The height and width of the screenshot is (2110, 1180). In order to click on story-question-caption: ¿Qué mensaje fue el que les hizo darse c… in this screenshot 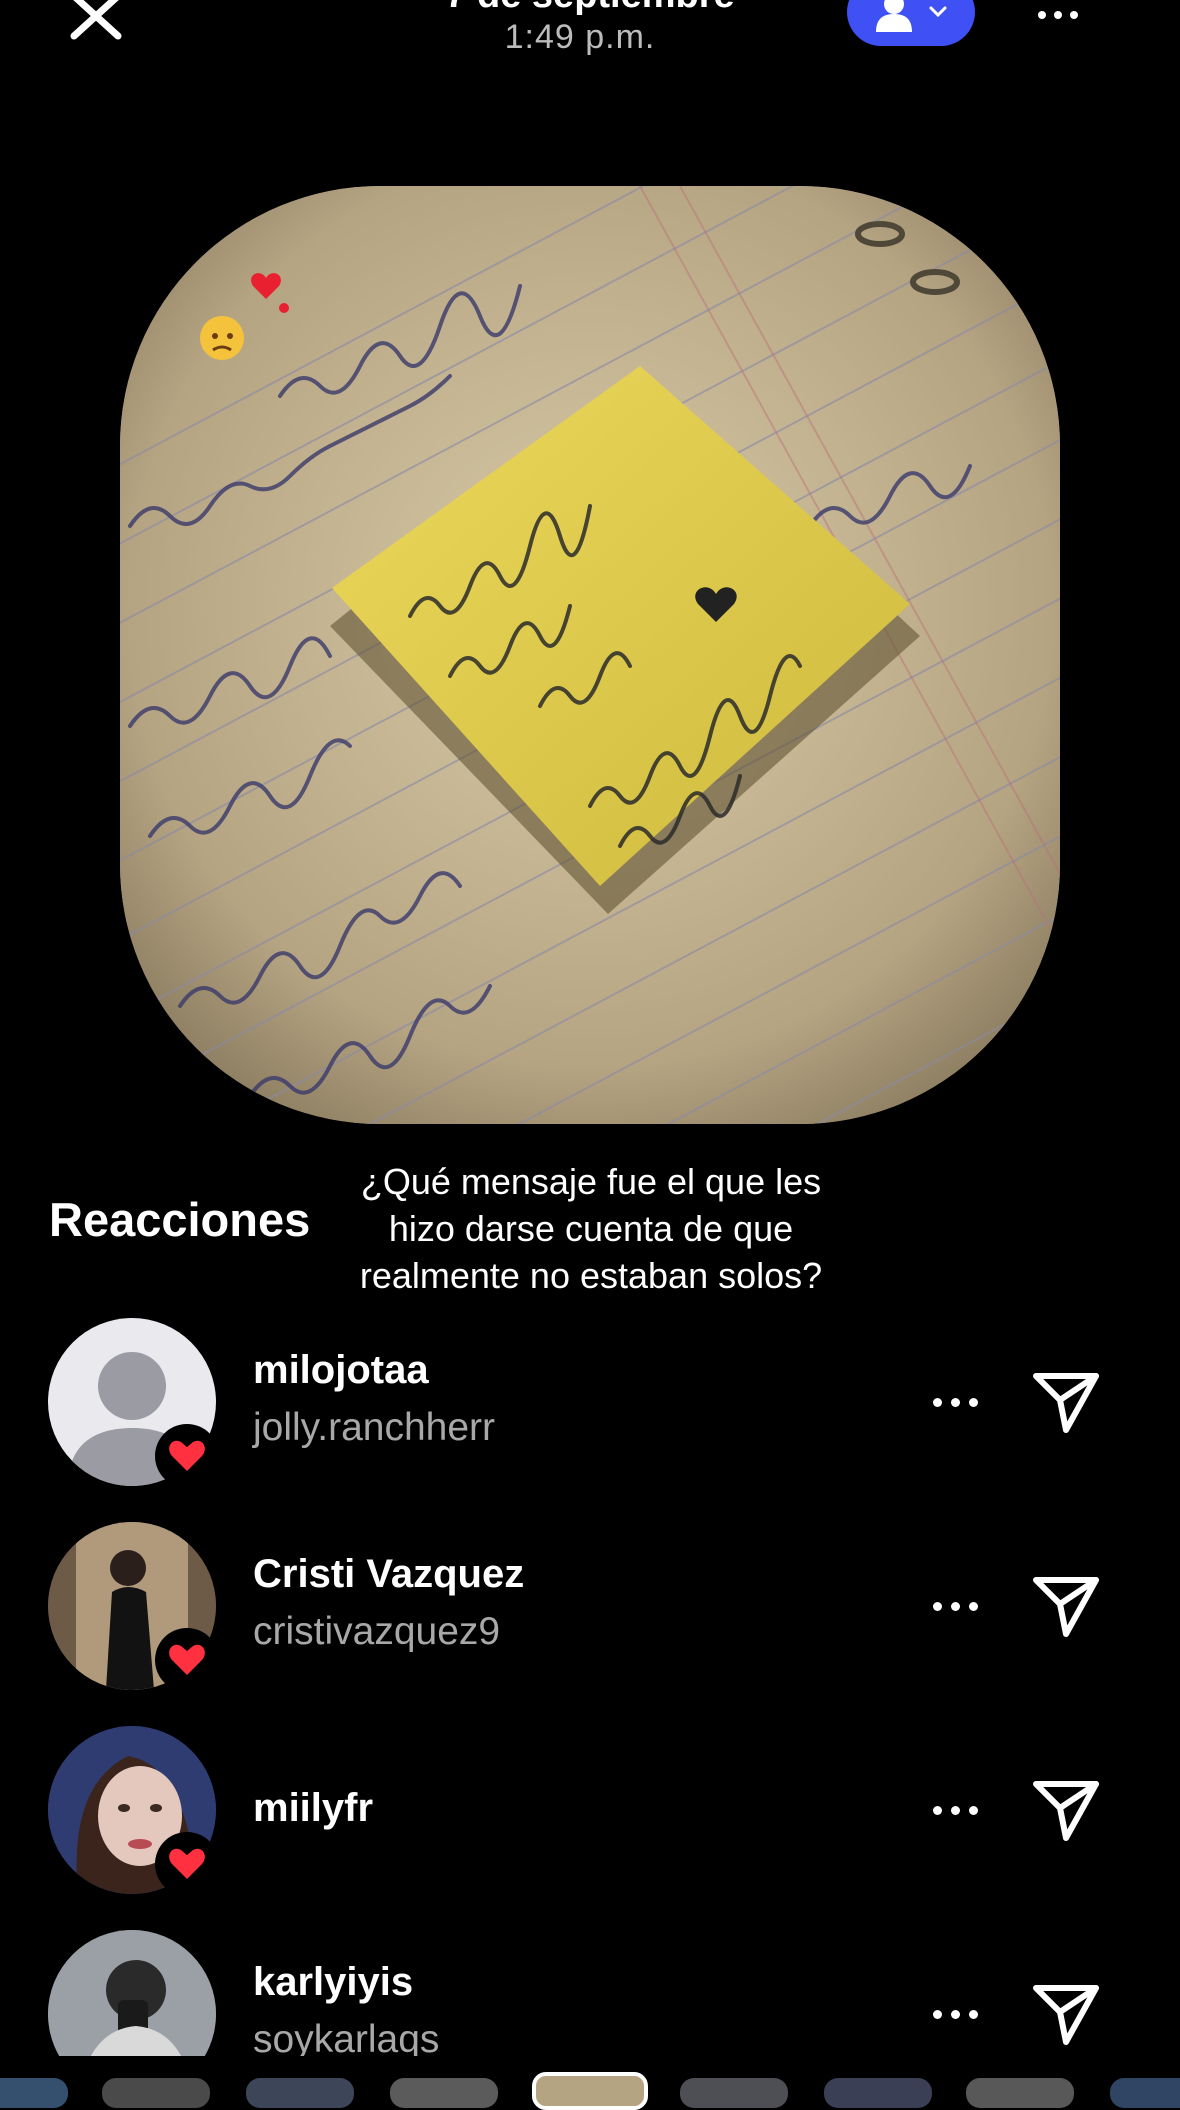, I will do `click(591, 1228)`.